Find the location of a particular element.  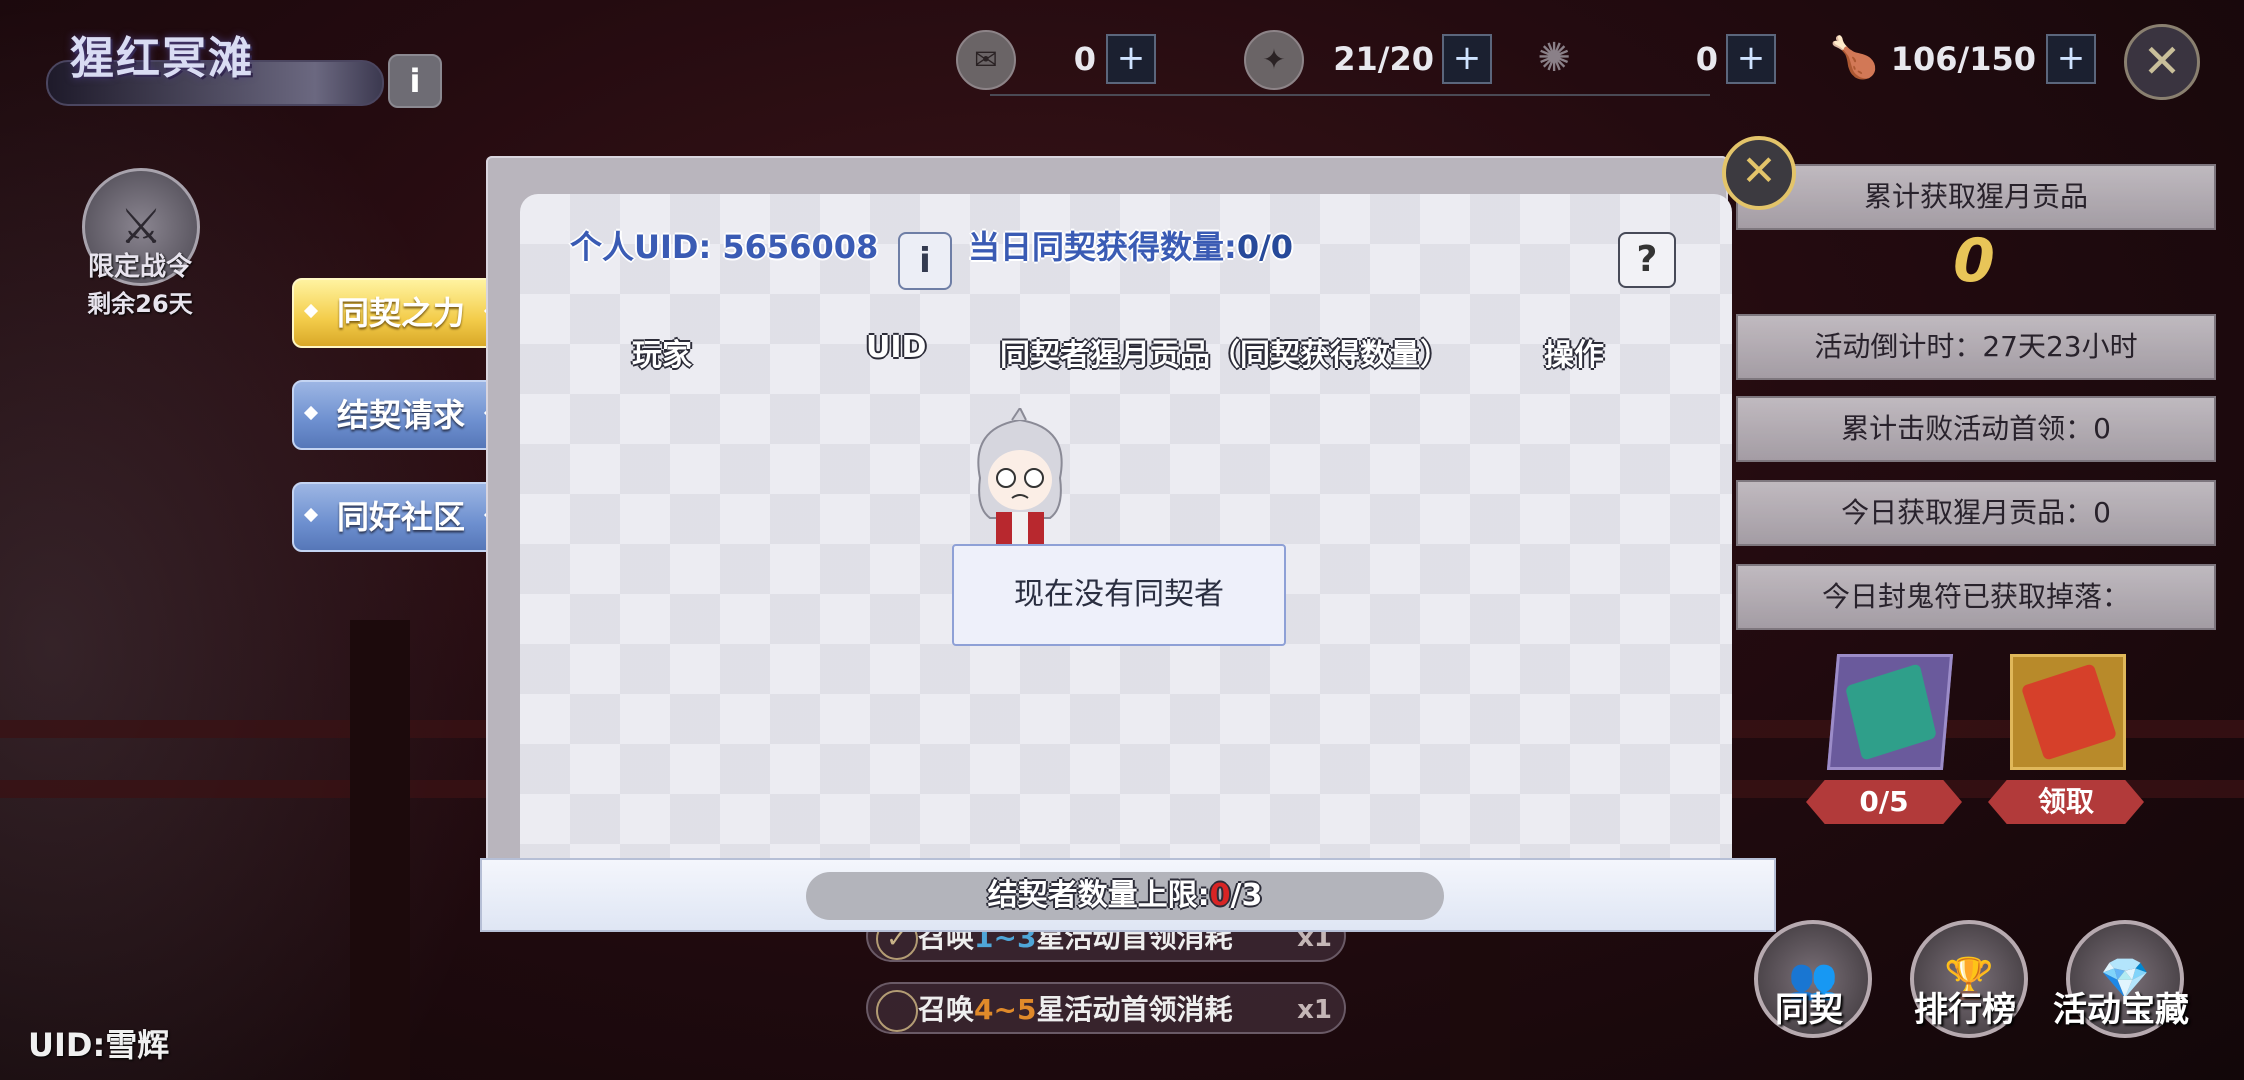

column-header-action: 操作 is located at coordinates (1574, 355).